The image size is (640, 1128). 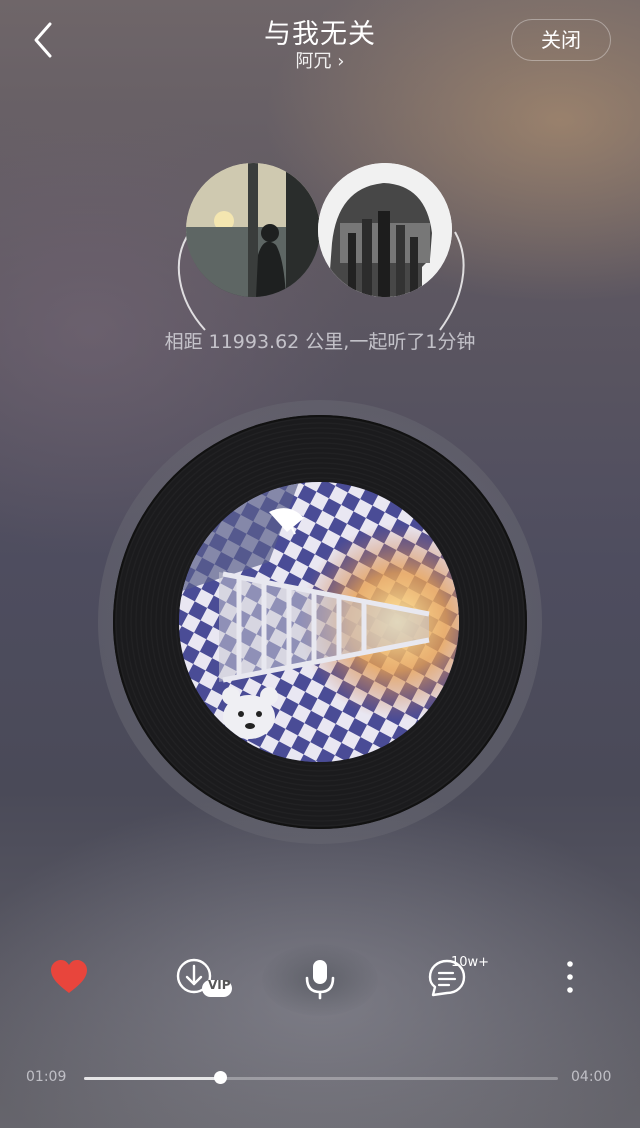 I want to click on heart-icon, so click(x=69, y=976).